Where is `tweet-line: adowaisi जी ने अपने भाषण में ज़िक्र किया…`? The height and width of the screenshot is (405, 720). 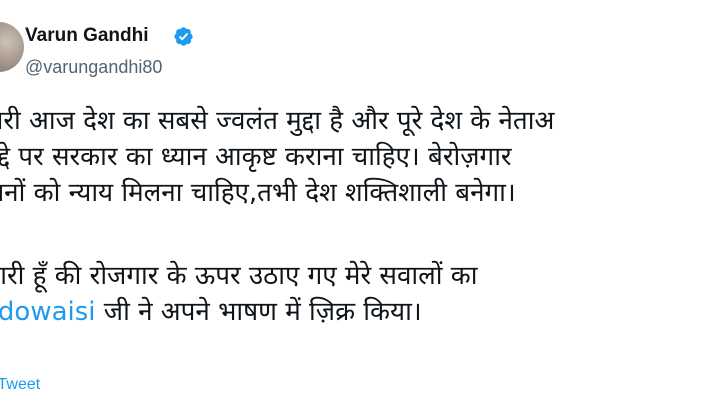 tweet-line: adowaisi जी ने अपने भाषण में ज़िक्र किया… is located at coordinates (360, 312).